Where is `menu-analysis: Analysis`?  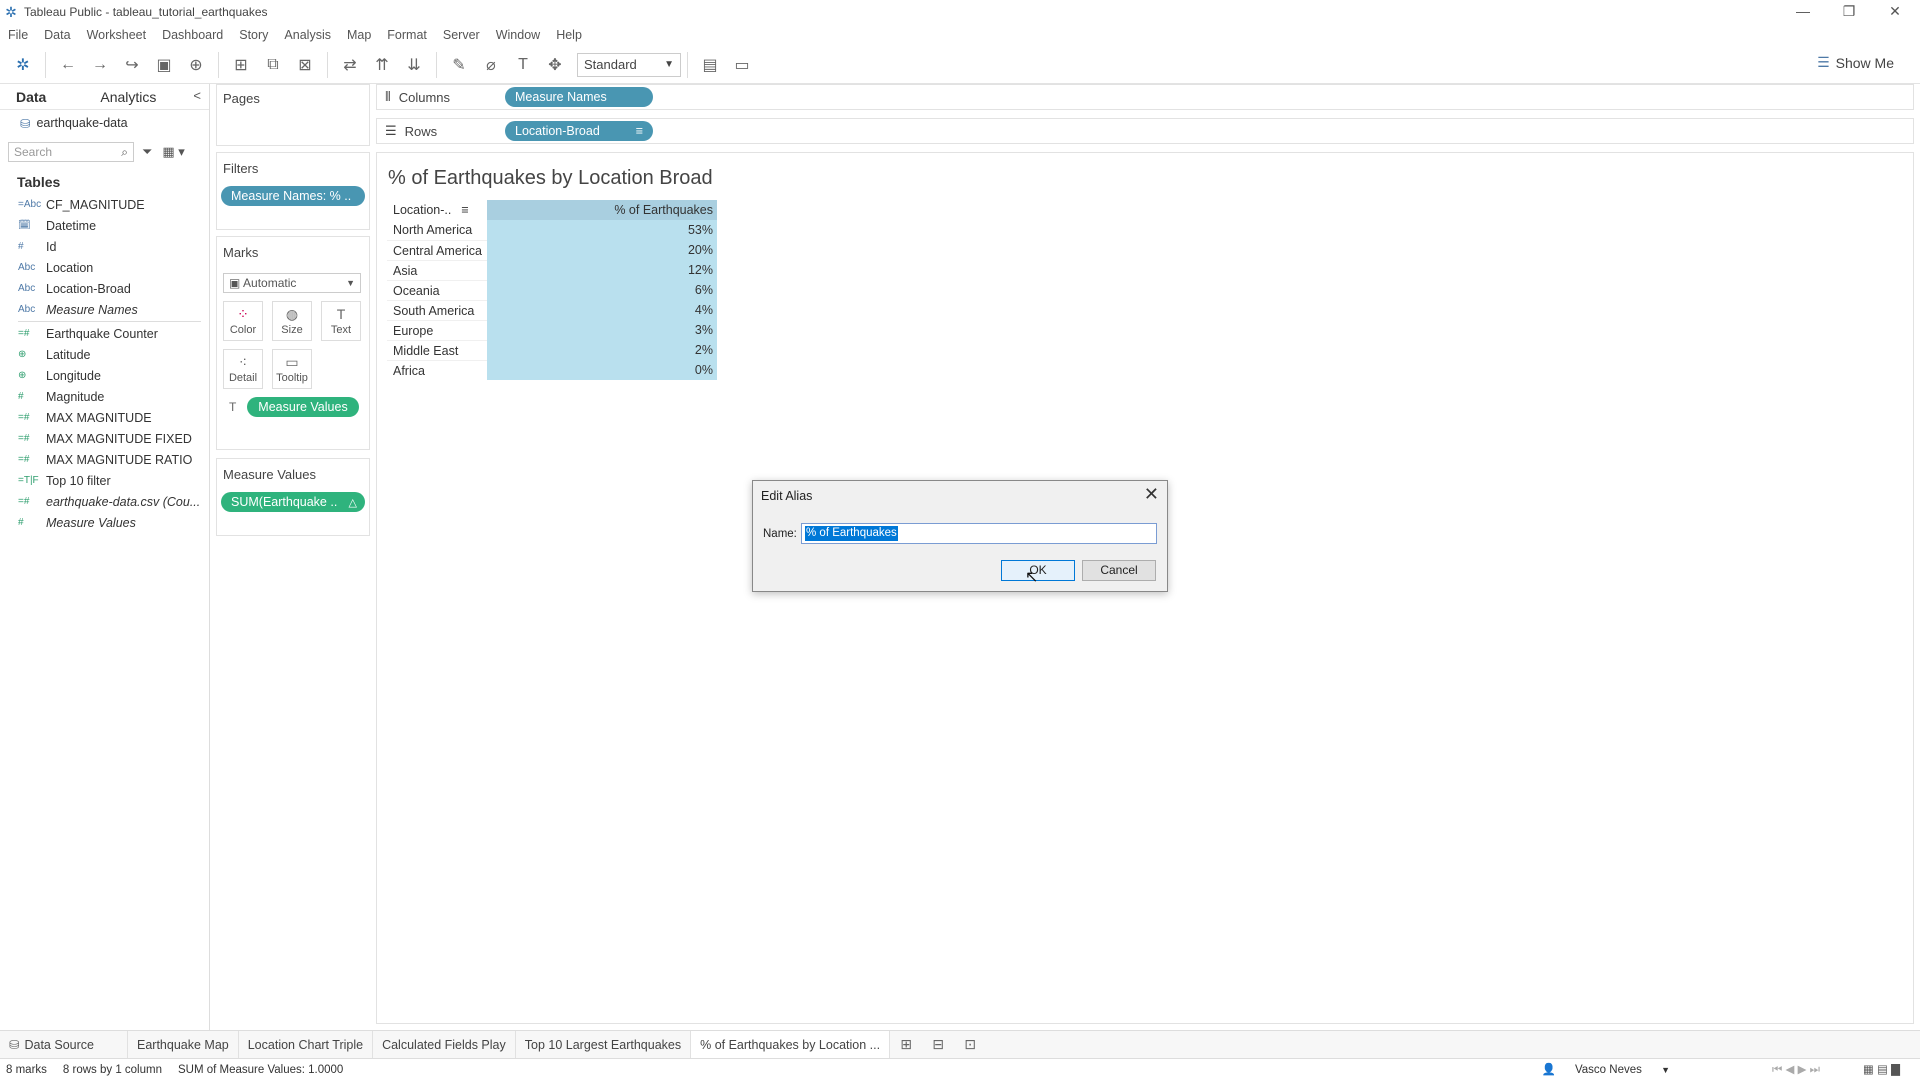
menu-analysis: Analysis is located at coordinates (307, 35).